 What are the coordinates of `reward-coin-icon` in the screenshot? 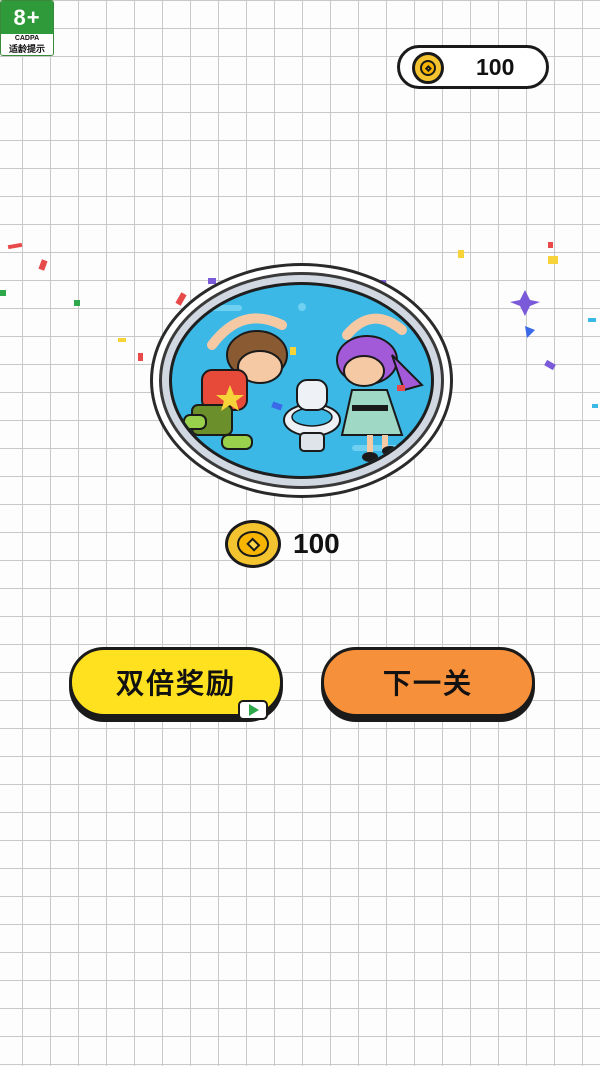 It's located at (253, 544).